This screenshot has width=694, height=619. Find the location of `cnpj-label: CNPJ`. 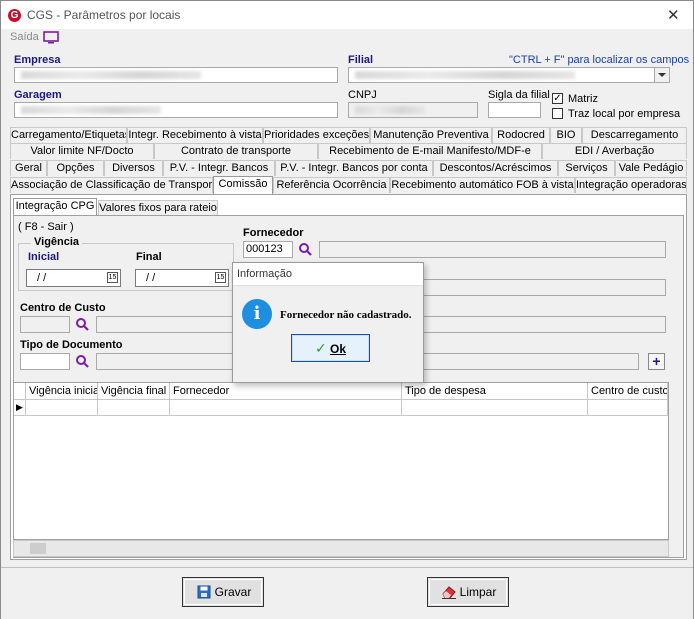

cnpj-label: CNPJ is located at coordinates (362, 95).